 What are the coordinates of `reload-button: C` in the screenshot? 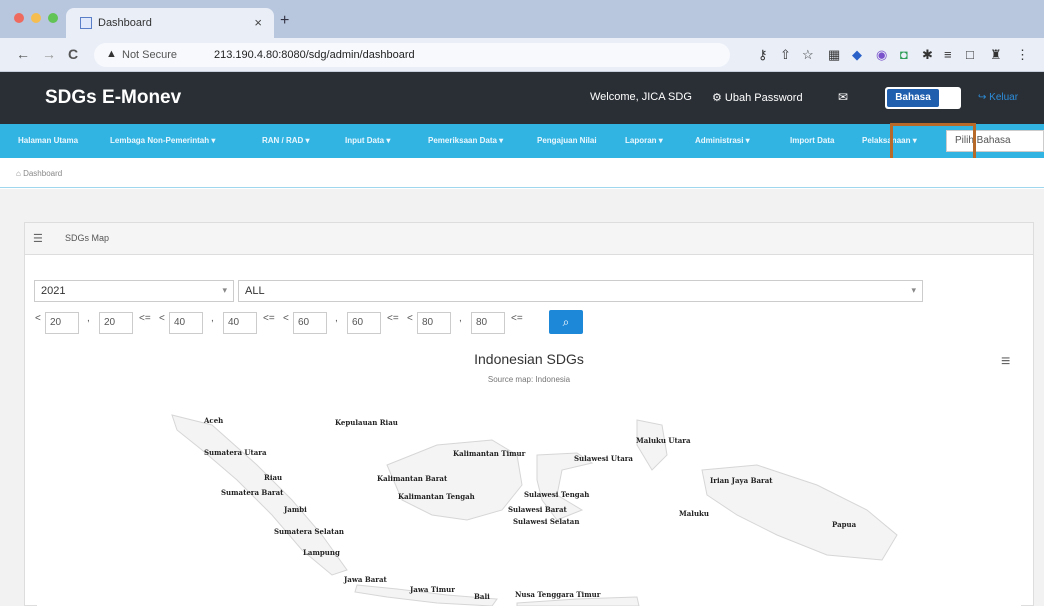 It's located at (73, 54).